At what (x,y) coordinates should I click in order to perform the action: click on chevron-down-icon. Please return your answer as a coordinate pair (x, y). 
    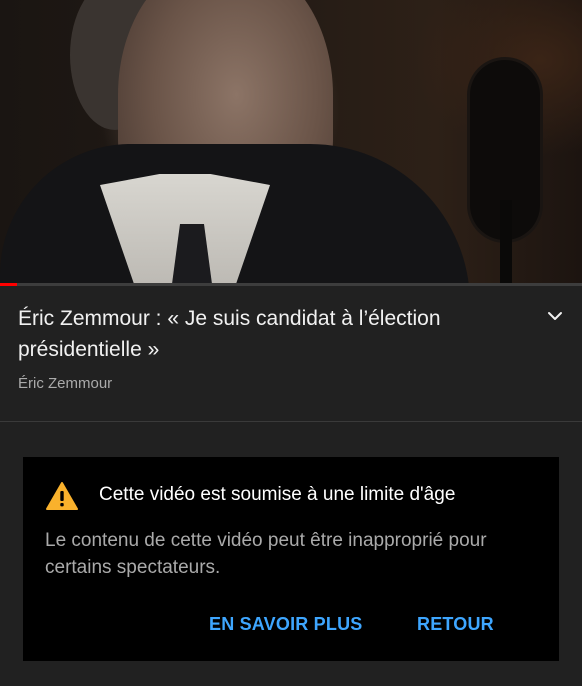
    Looking at the image, I should click on (555, 316).